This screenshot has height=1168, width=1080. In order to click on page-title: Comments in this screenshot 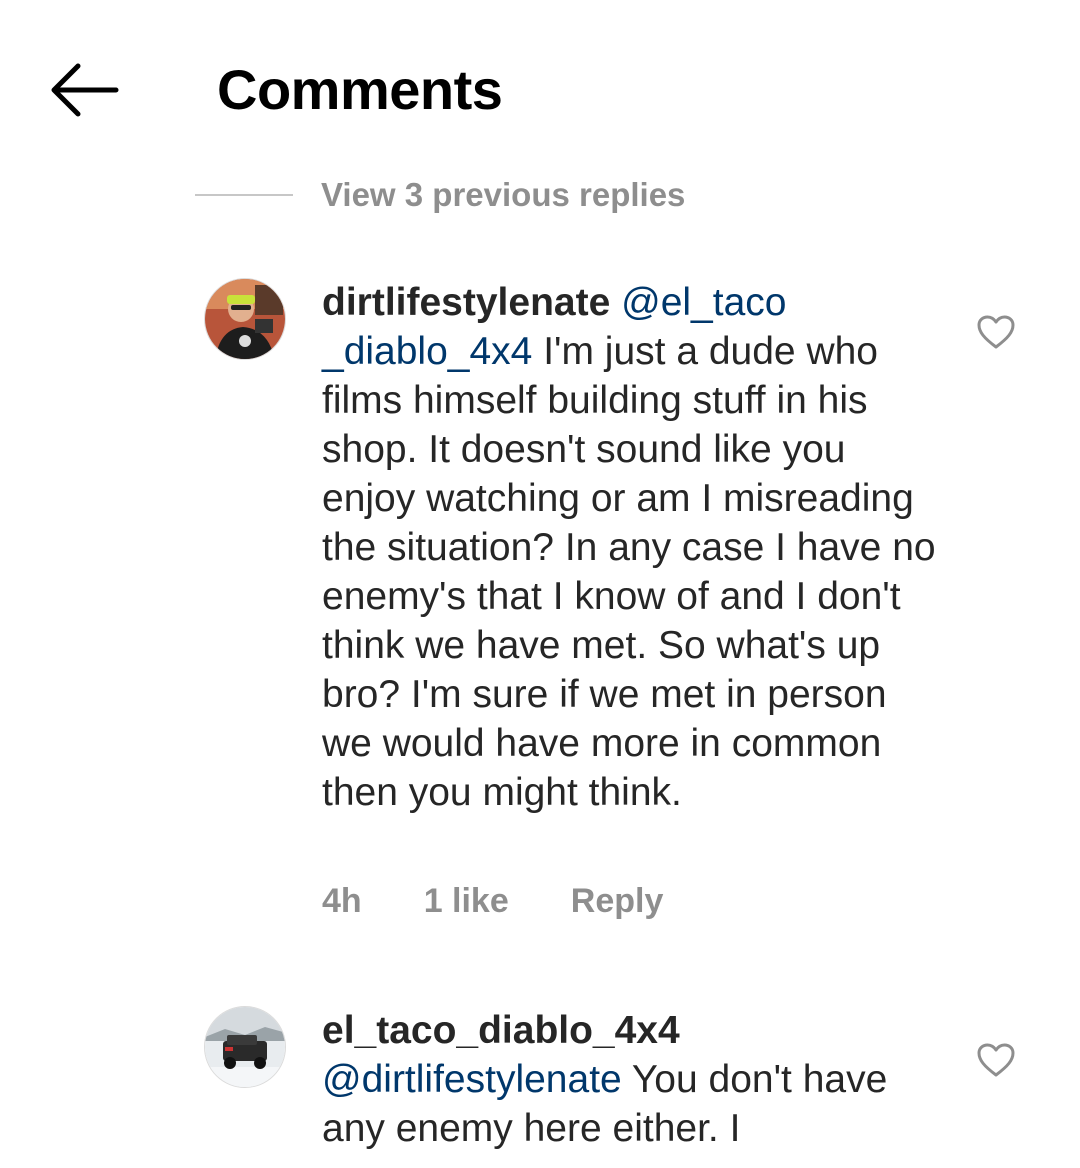, I will do `click(360, 89)`.